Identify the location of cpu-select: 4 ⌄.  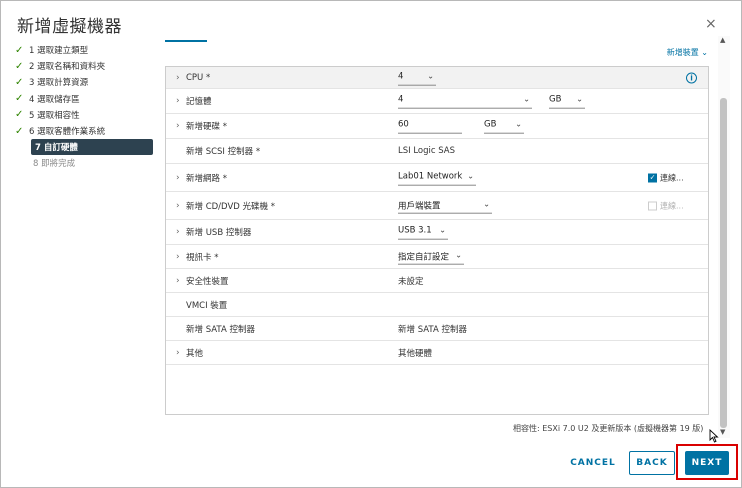
(417, 78).